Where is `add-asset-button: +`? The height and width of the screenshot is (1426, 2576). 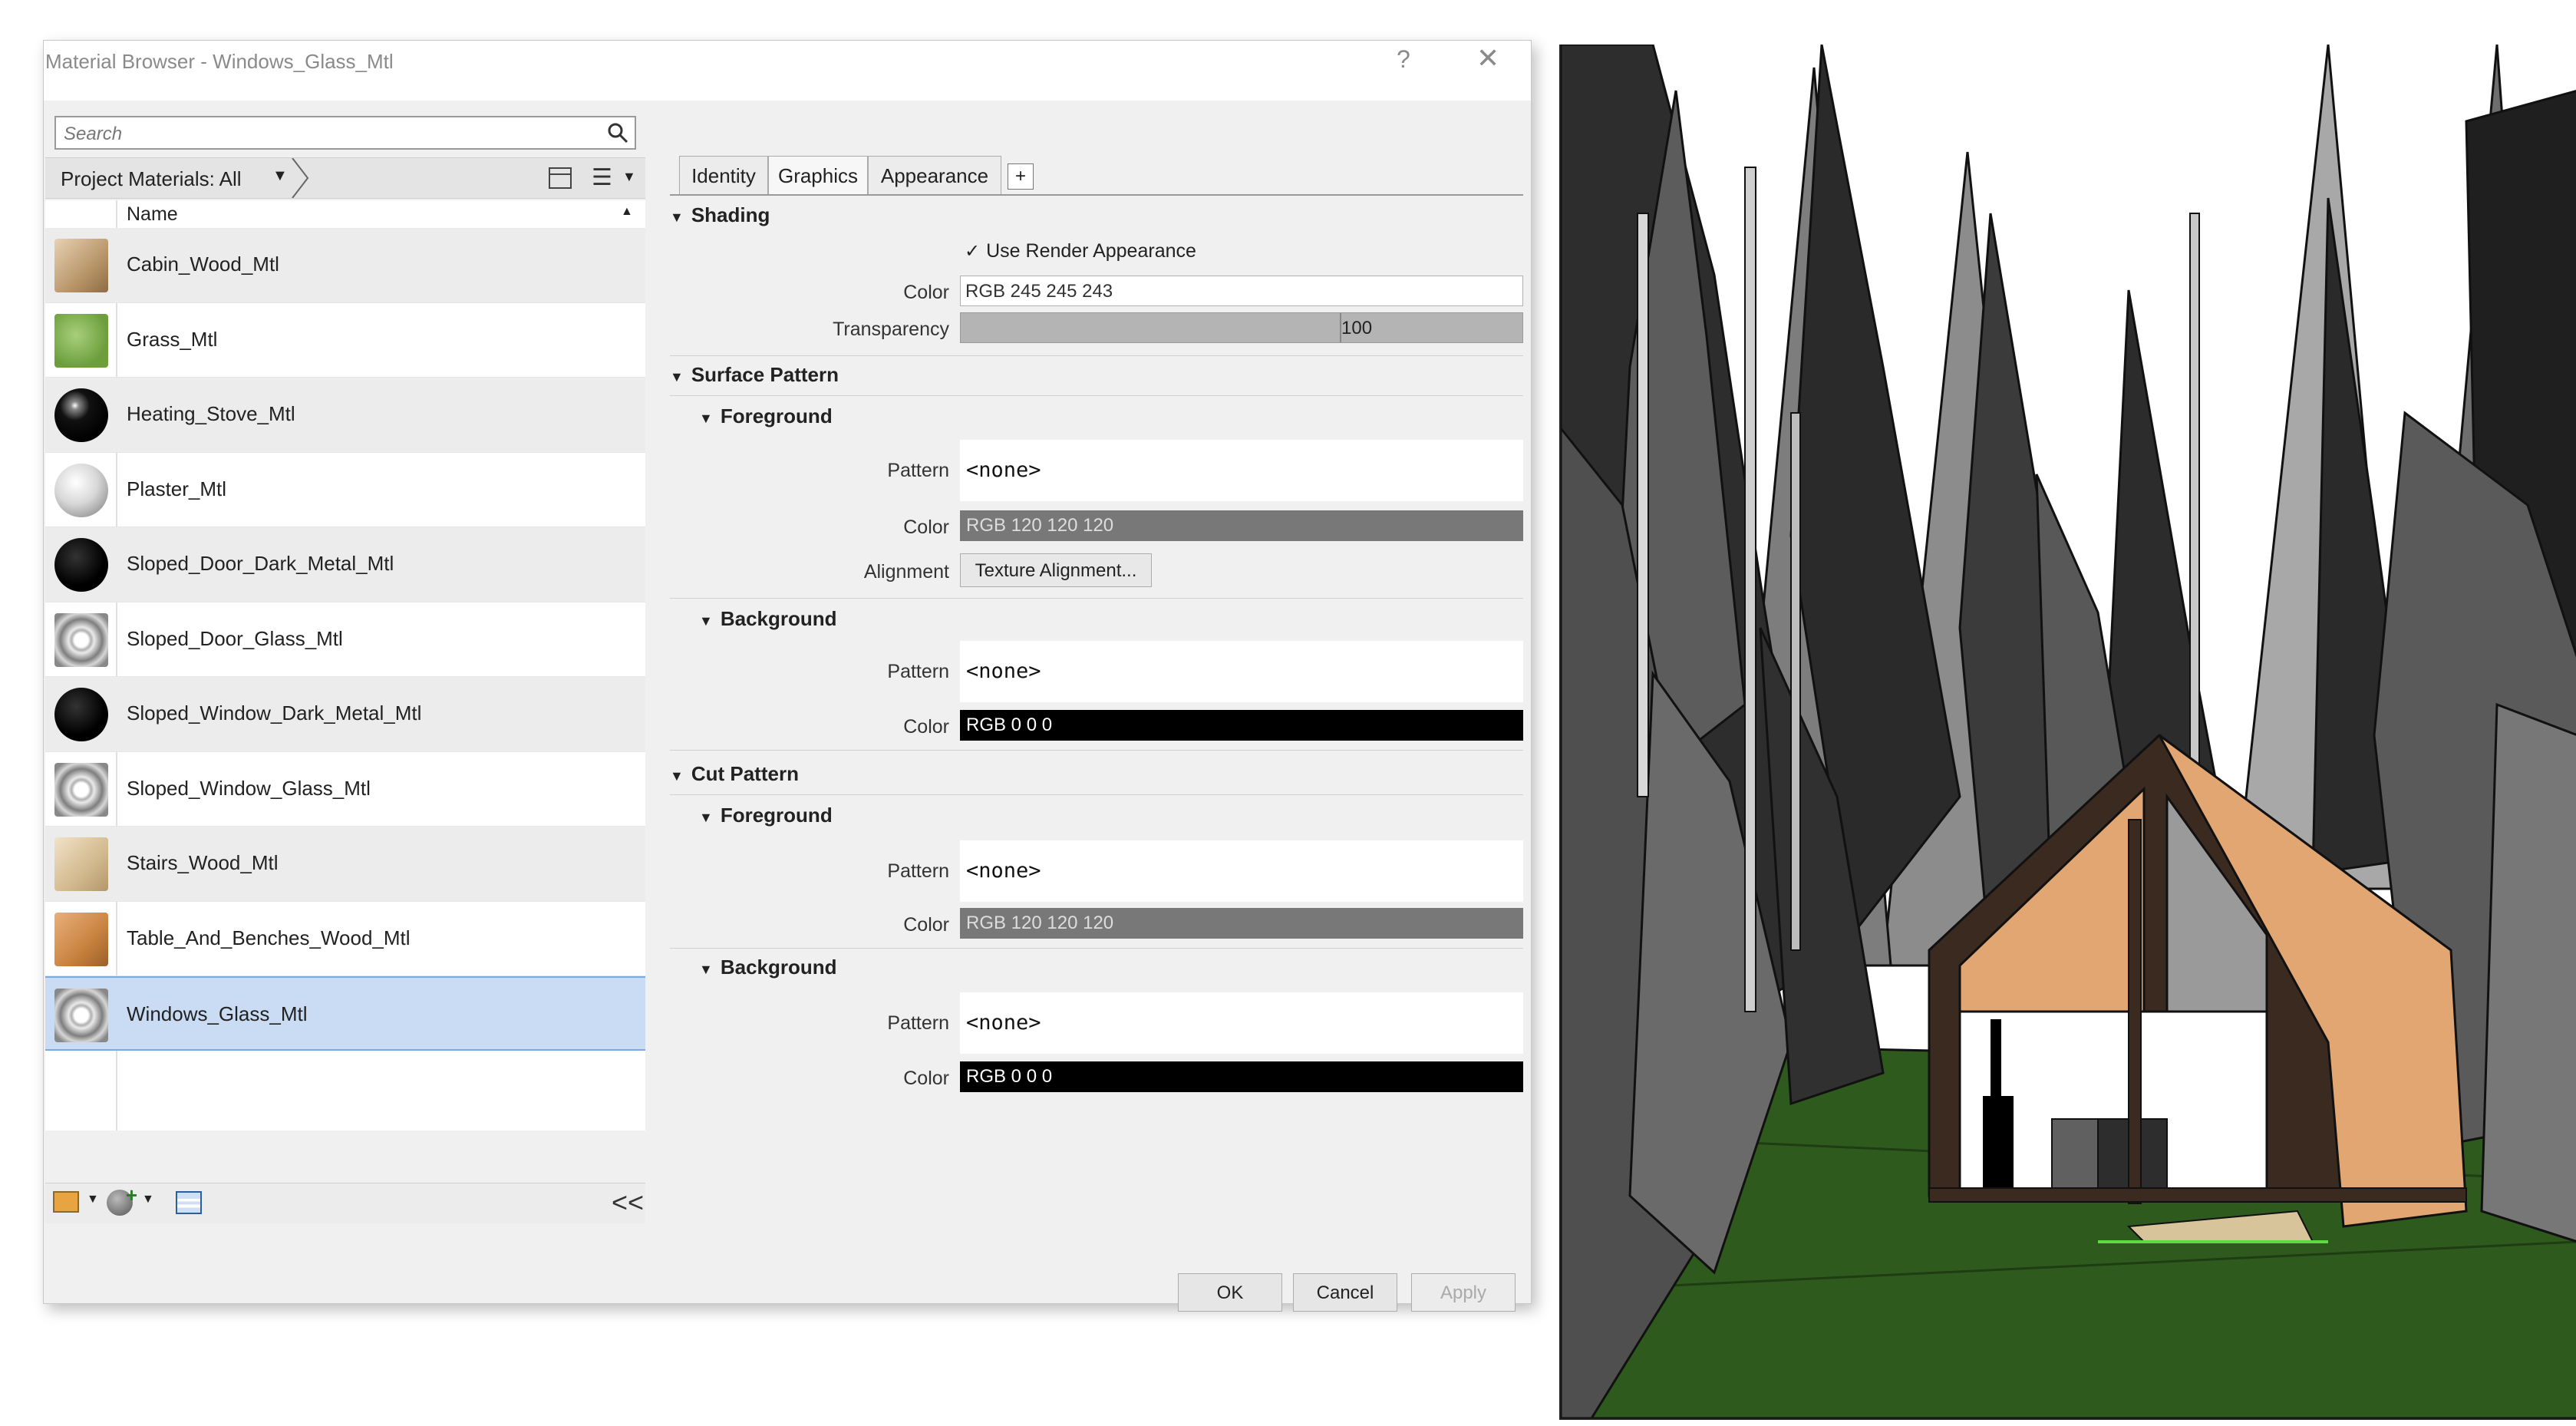
add-asset-button: + is located at coordinates (1021, 176).